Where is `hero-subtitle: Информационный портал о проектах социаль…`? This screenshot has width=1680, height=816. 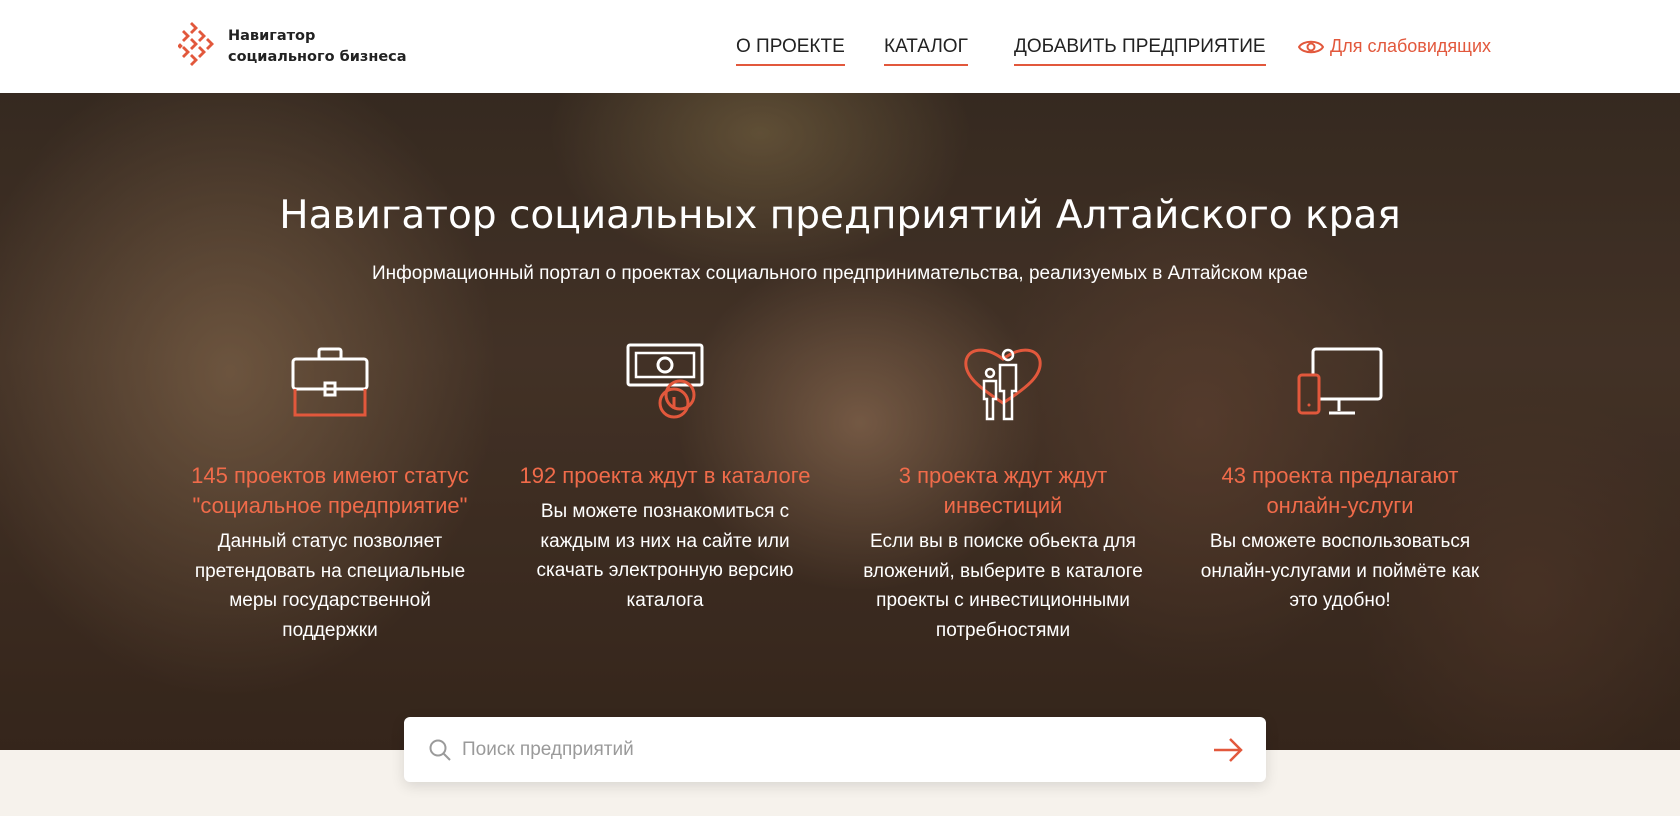
hero-subtitle: Информационный портал о проектах социаль… is located at coordinates (839, 273).